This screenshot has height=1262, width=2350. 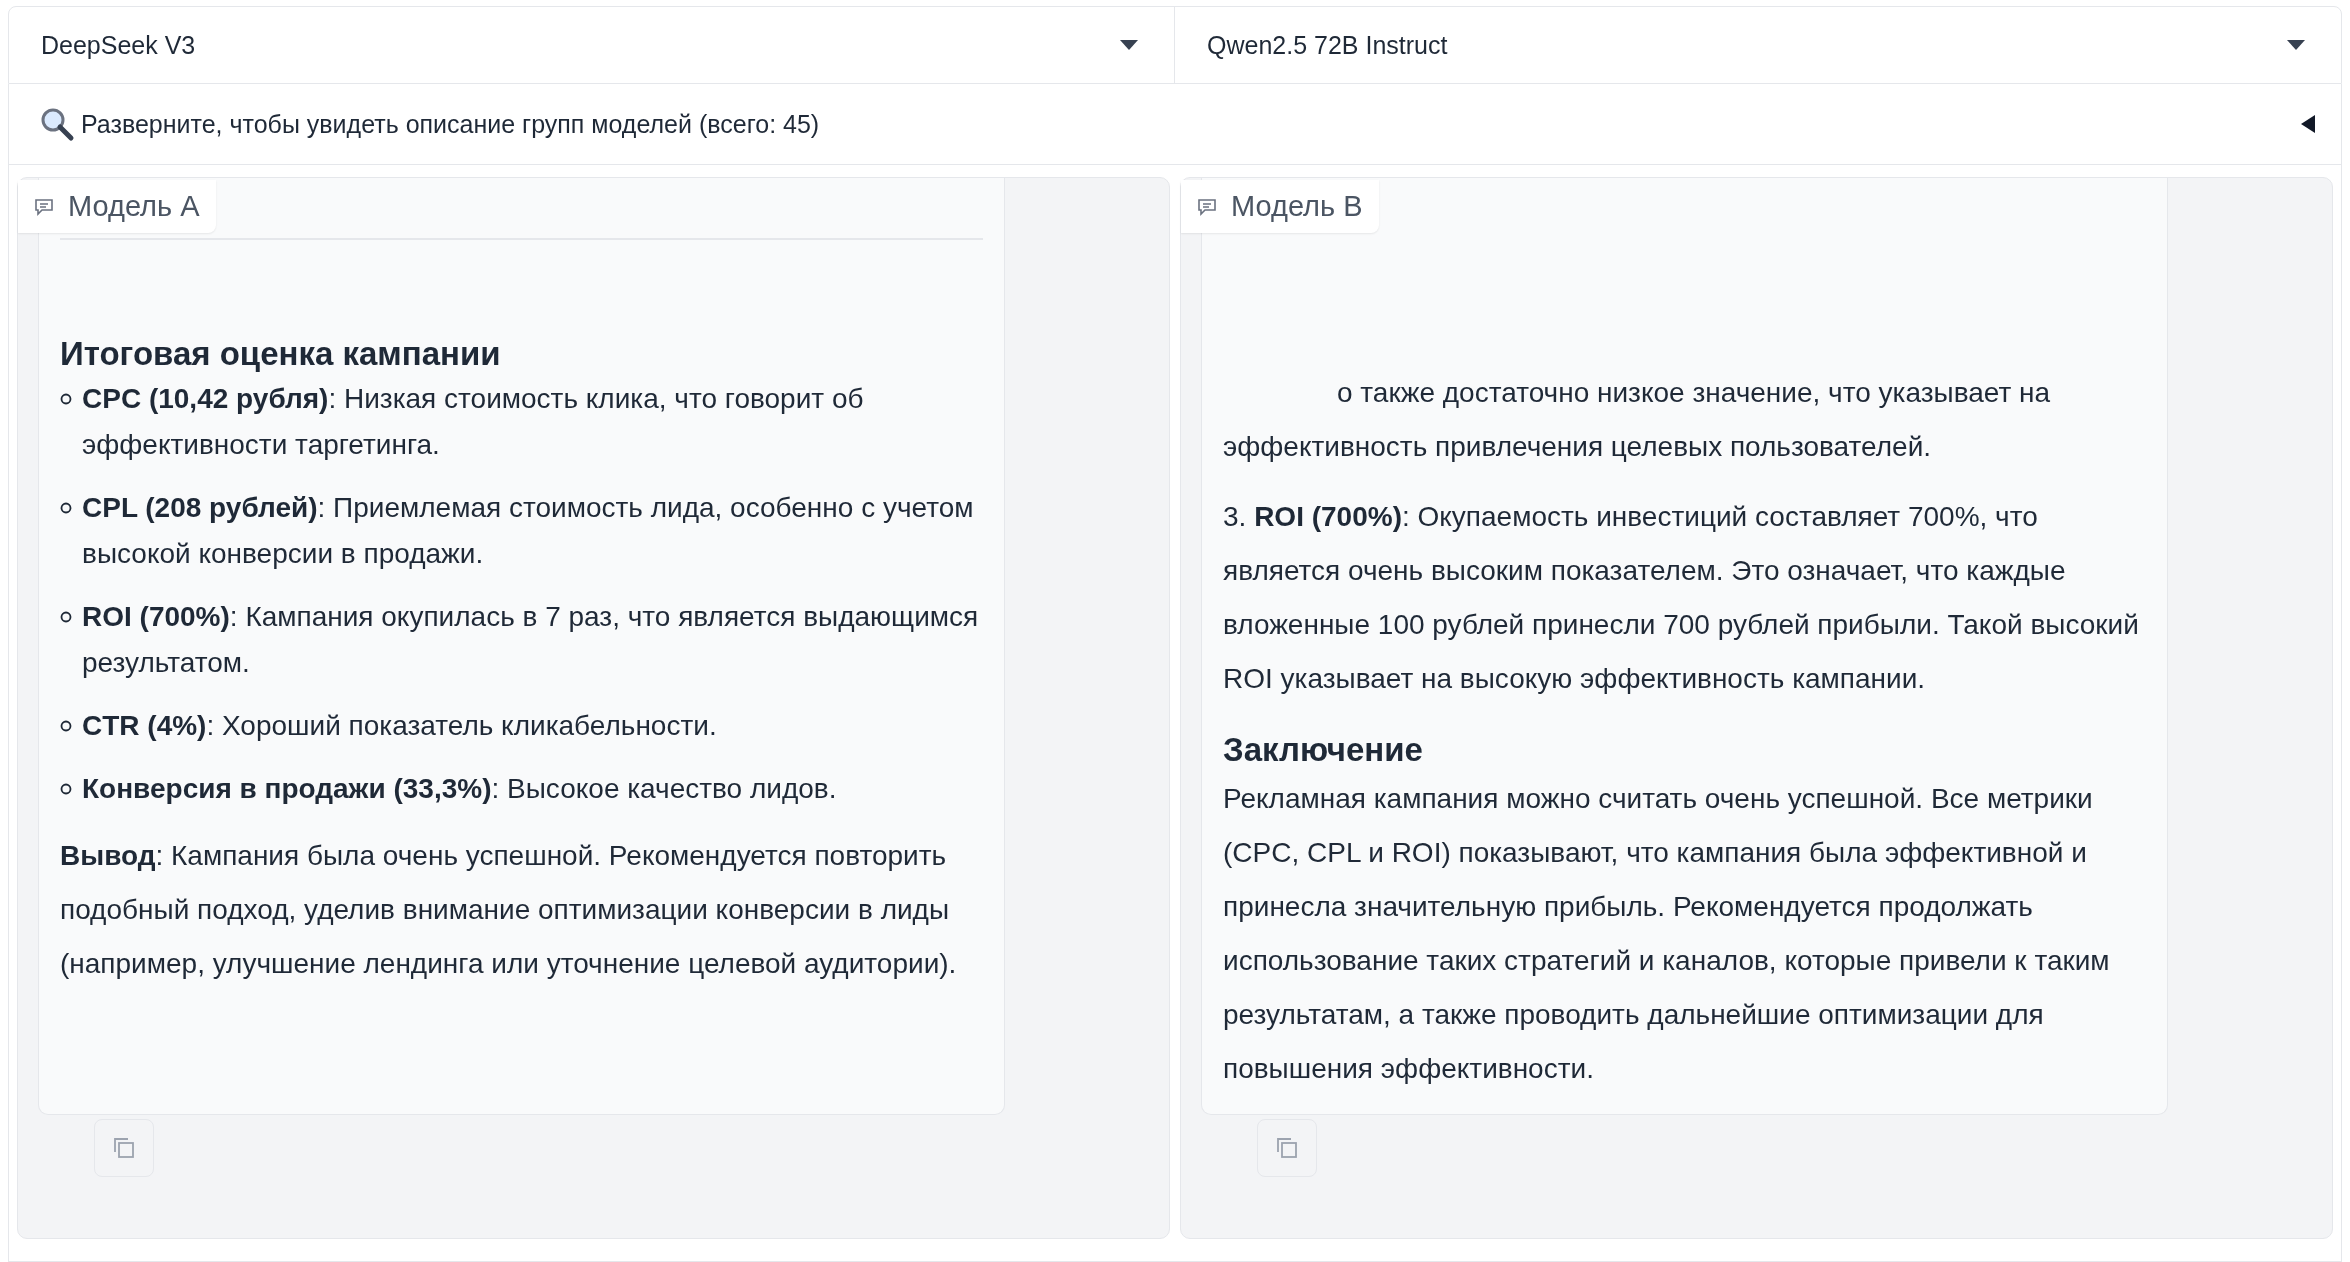 I want to click on section-heading: Итоговая оценка кампании, so click(x=281, y=354).